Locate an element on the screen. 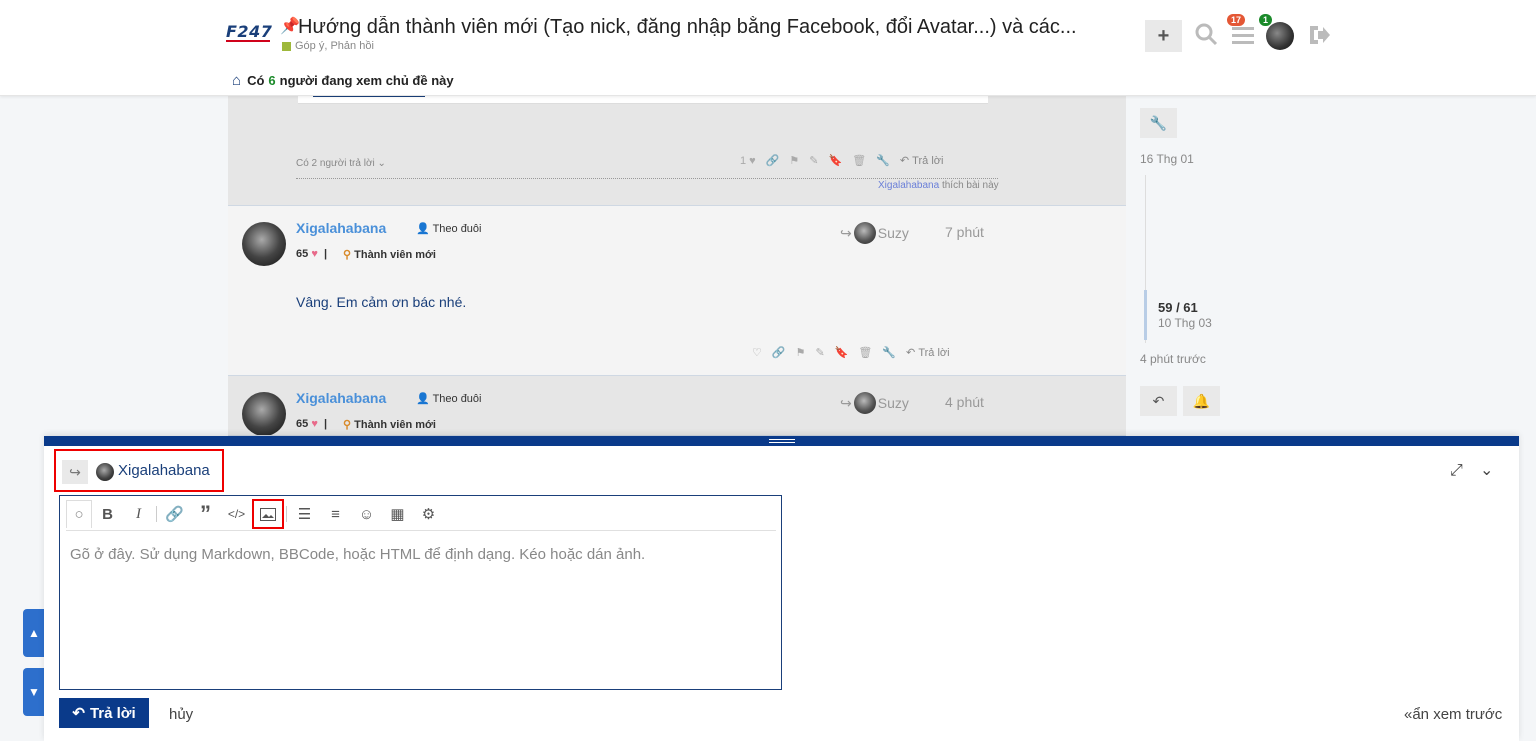  grip-icon is located at coordinates (782, 441).